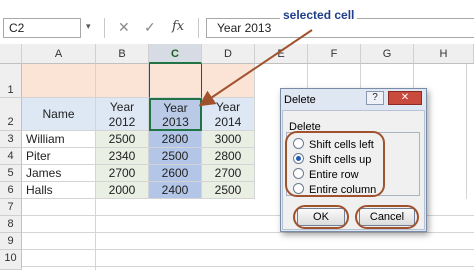 The width and height of the screenshot is (474, 270). What do you see at coordinates (321, 217) in the screenshot?
I see `ok-highlight-oval` at bounding box center [321, 217].